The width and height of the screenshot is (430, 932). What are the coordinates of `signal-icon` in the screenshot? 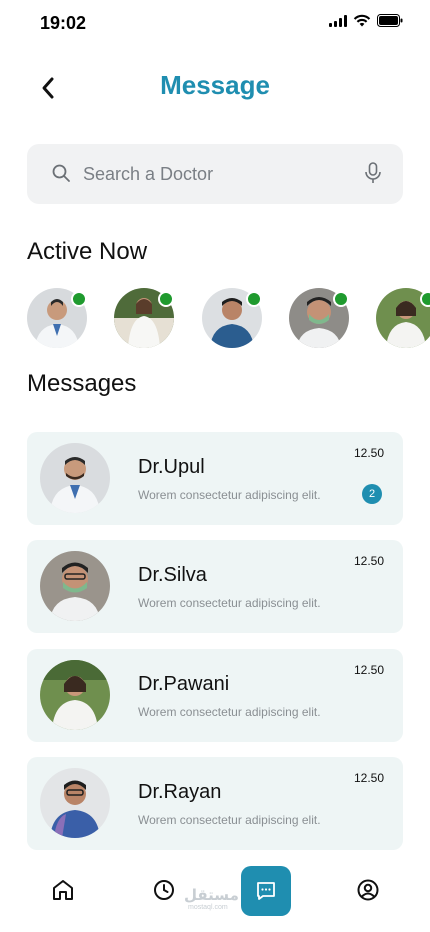 It's located at (338, 20).